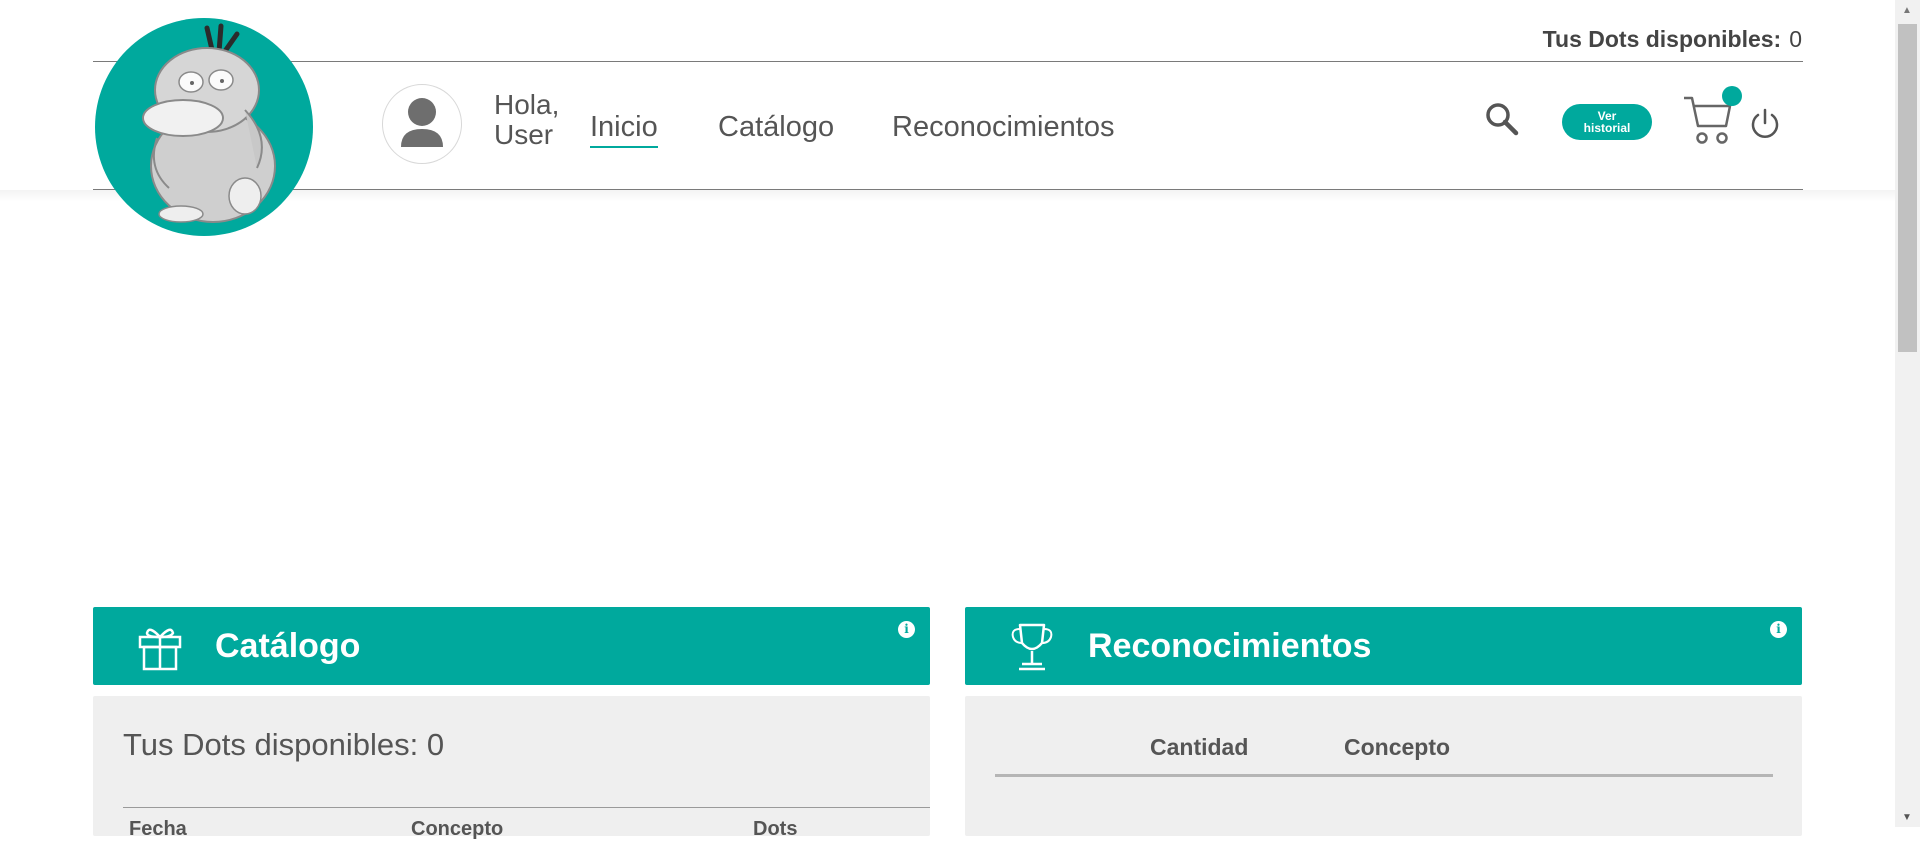 This screenshot has width=1920, height=841. Describe the element at coordinates (624, 129) in the screenshot. I see `nav-inicio: Inicio` at that location.